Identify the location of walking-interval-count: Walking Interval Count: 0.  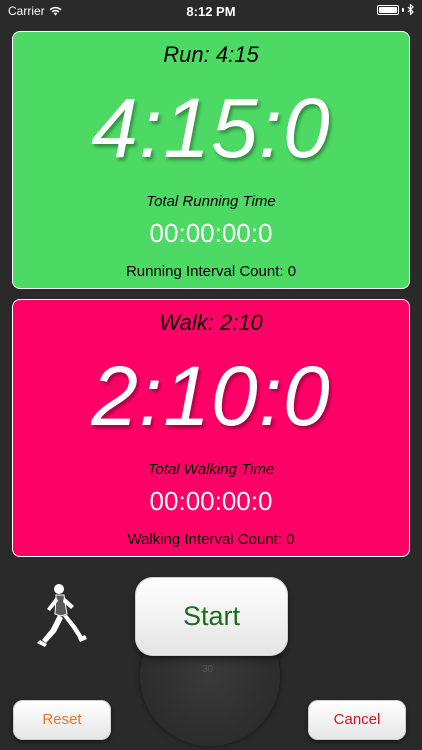
(211, 539).